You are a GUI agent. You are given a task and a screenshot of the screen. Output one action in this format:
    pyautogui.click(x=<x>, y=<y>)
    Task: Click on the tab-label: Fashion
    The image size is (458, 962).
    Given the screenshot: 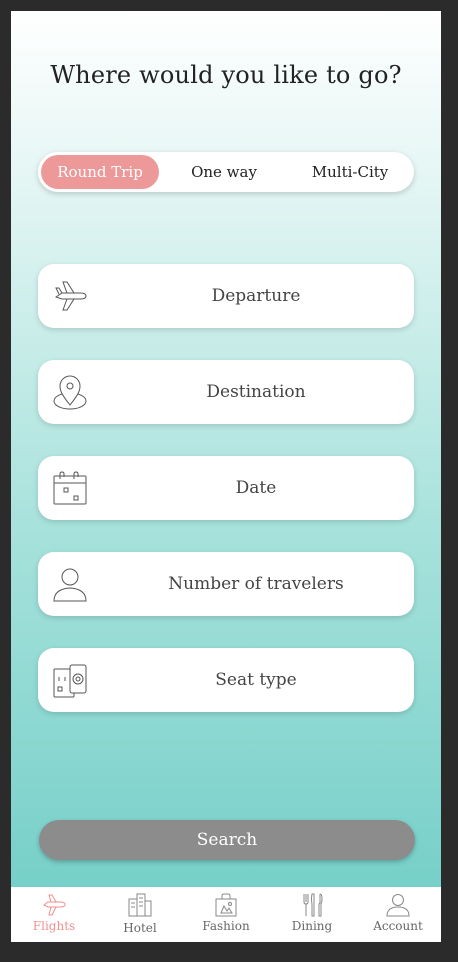 What is the action you would take?
    pyautogui.click(x=226, y=926)
    